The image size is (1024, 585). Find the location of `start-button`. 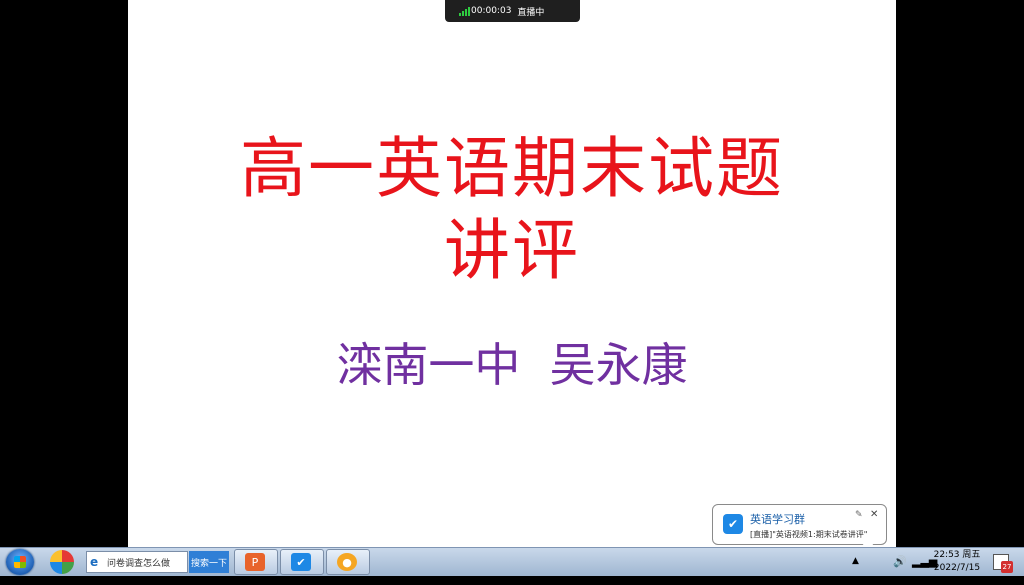

start-button is located at coordinates (20, 562).